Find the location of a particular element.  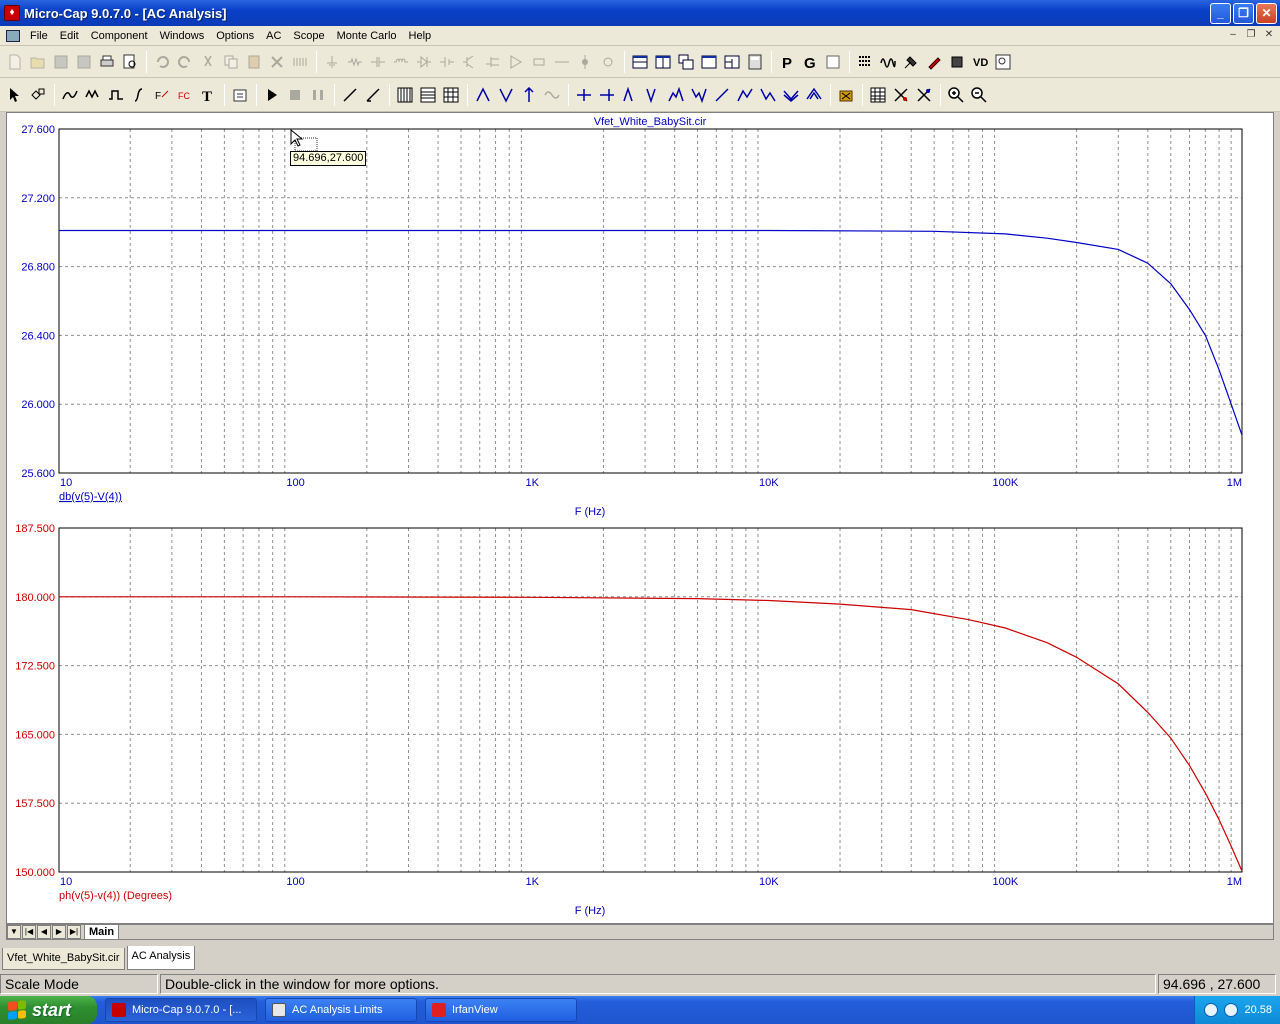

redo-icon is located at coordinates (185, 62).